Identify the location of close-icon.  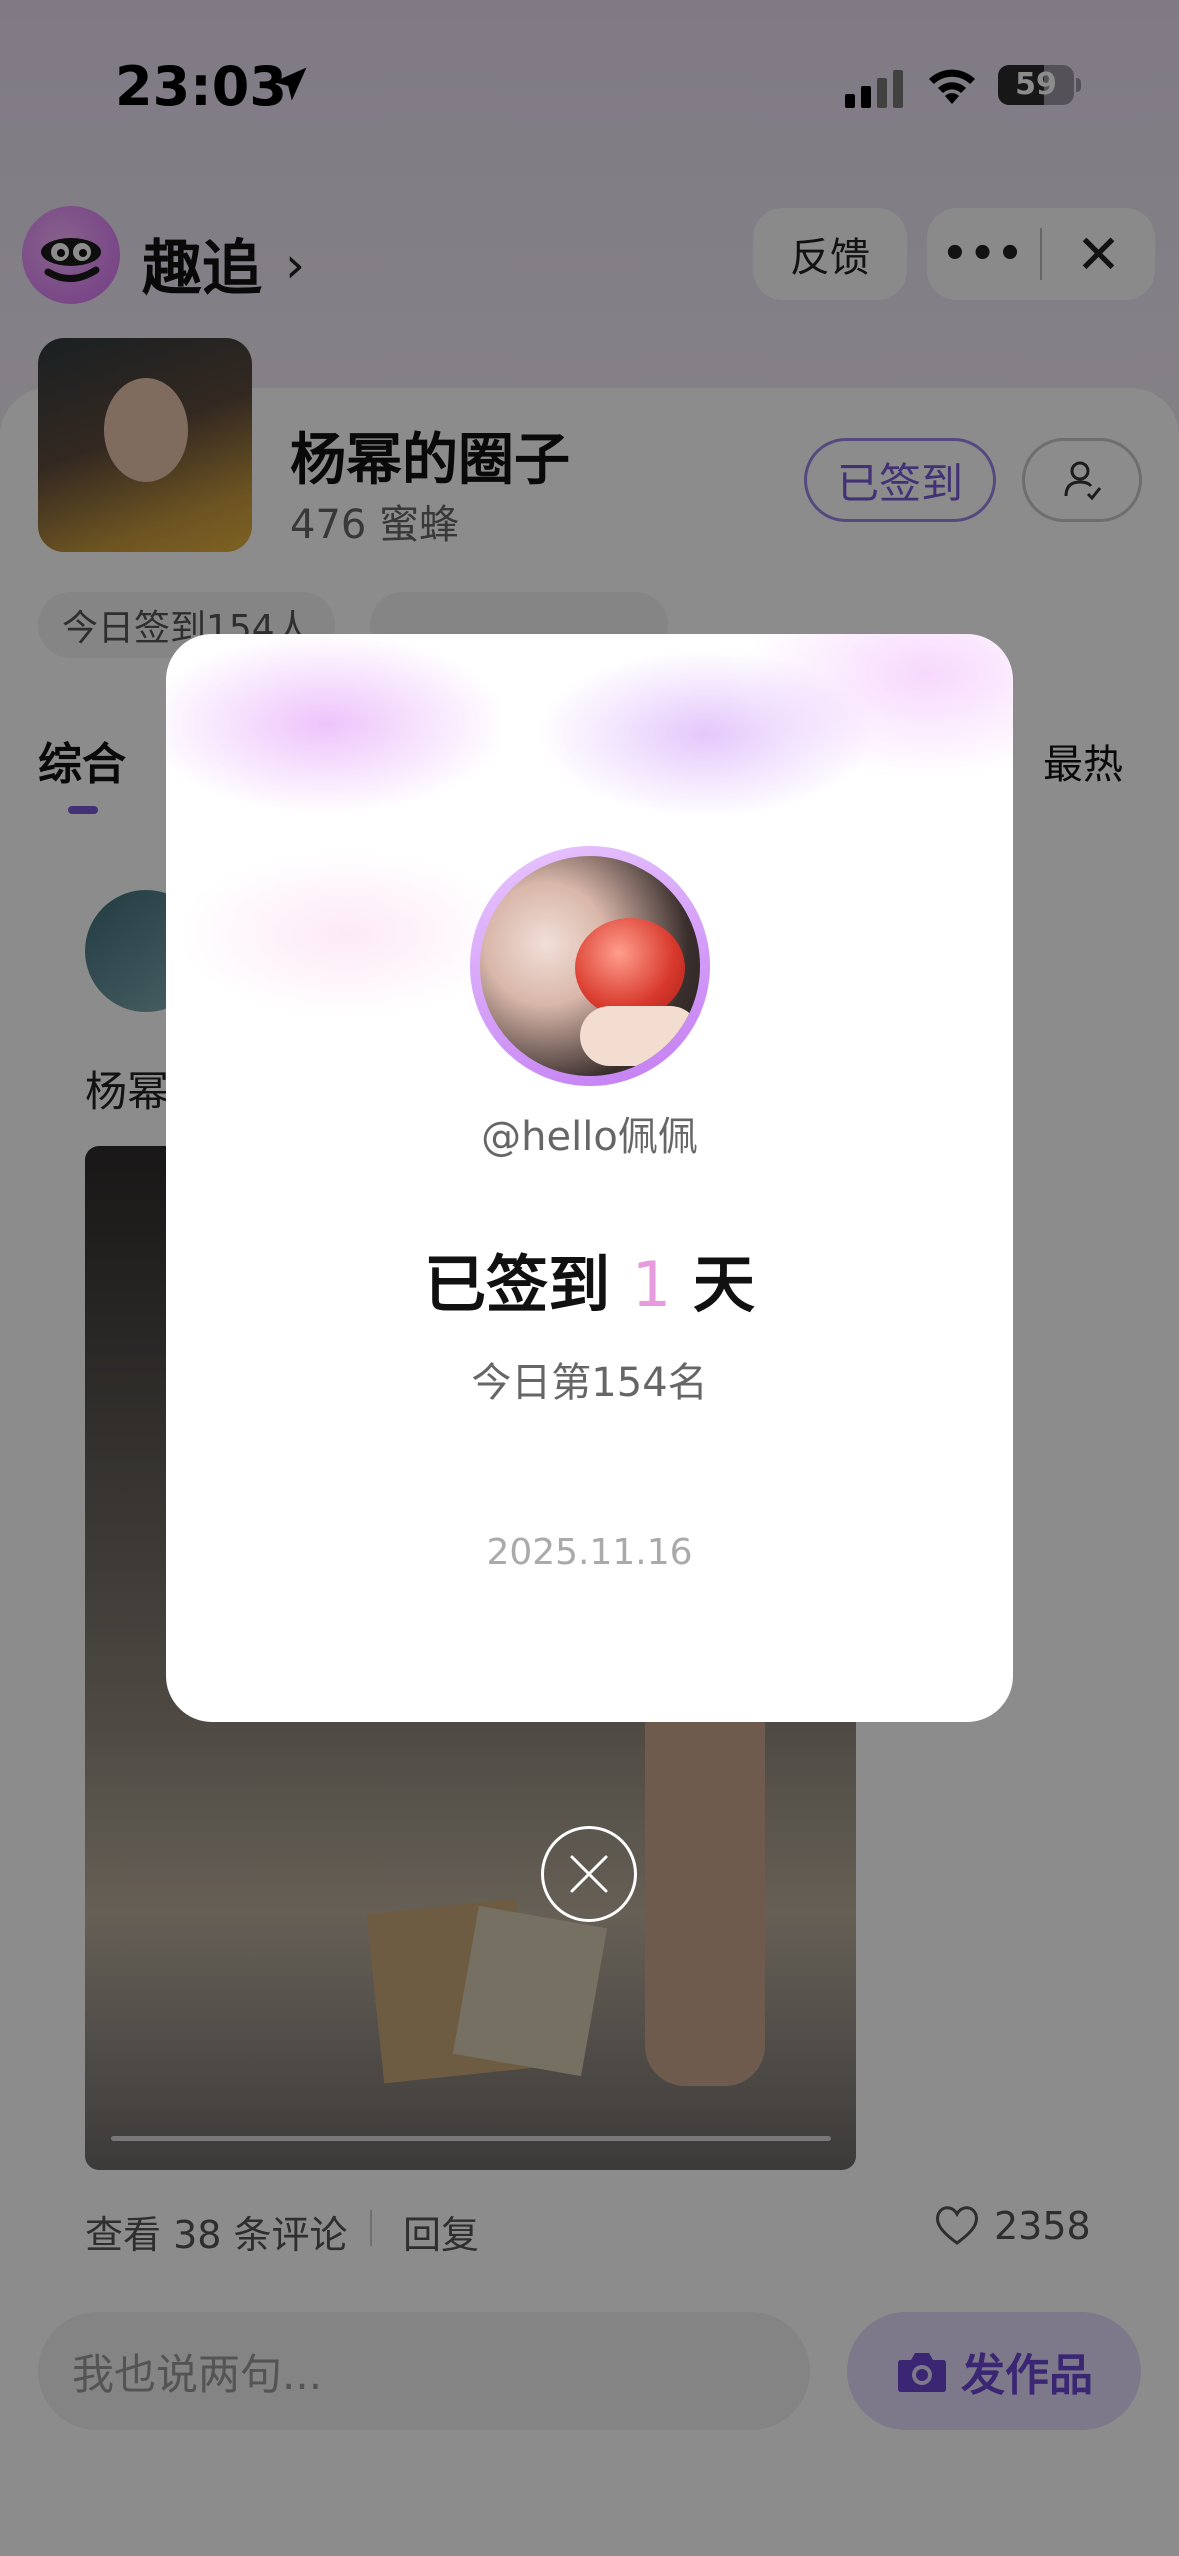
(589, 1874).